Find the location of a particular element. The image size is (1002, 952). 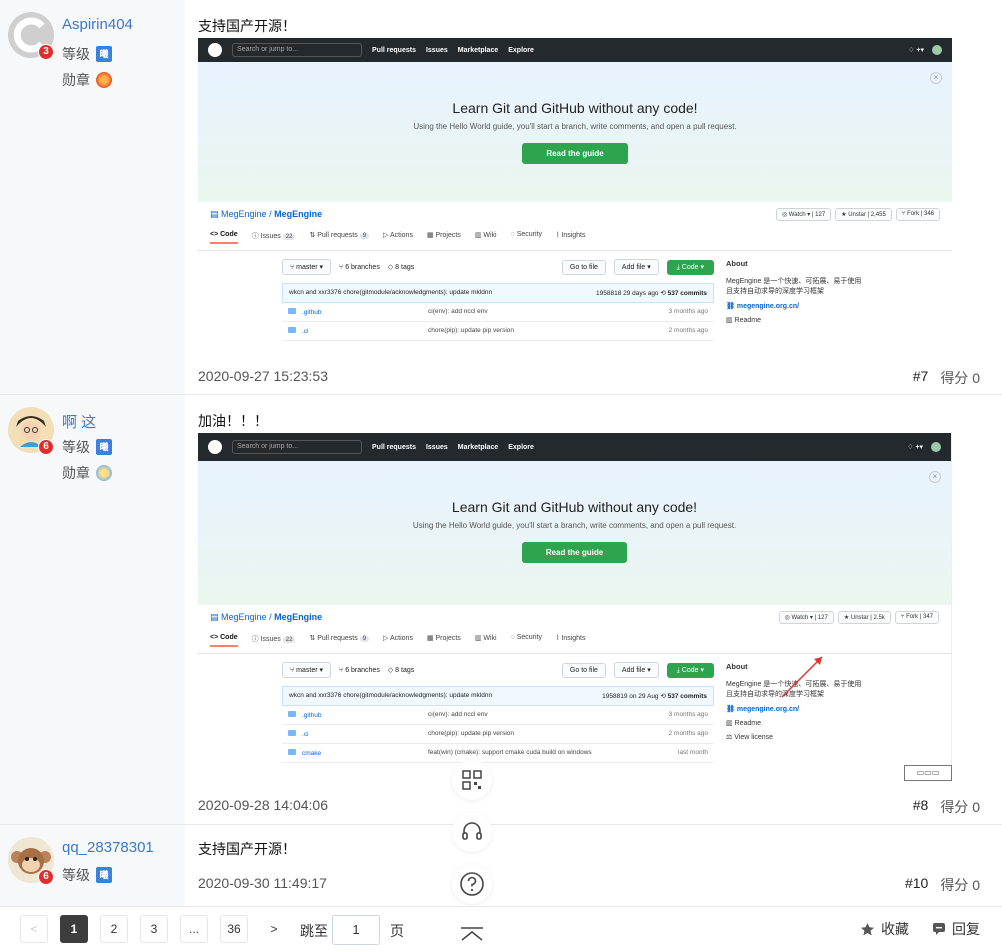

floor-number: #7 is located at coordinates (921, 378).